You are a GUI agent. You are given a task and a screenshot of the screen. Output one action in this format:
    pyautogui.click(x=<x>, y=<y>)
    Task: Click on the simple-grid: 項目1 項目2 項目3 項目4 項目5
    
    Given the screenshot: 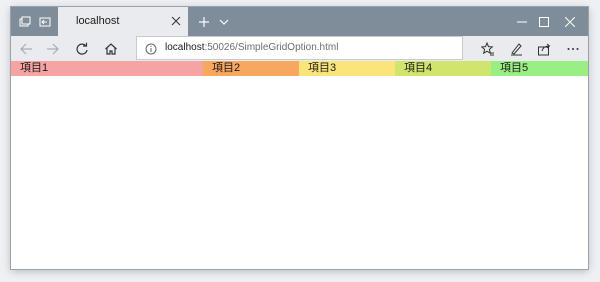 What is the action you would take?
    pyautogui.click(x=299, y=68)
    